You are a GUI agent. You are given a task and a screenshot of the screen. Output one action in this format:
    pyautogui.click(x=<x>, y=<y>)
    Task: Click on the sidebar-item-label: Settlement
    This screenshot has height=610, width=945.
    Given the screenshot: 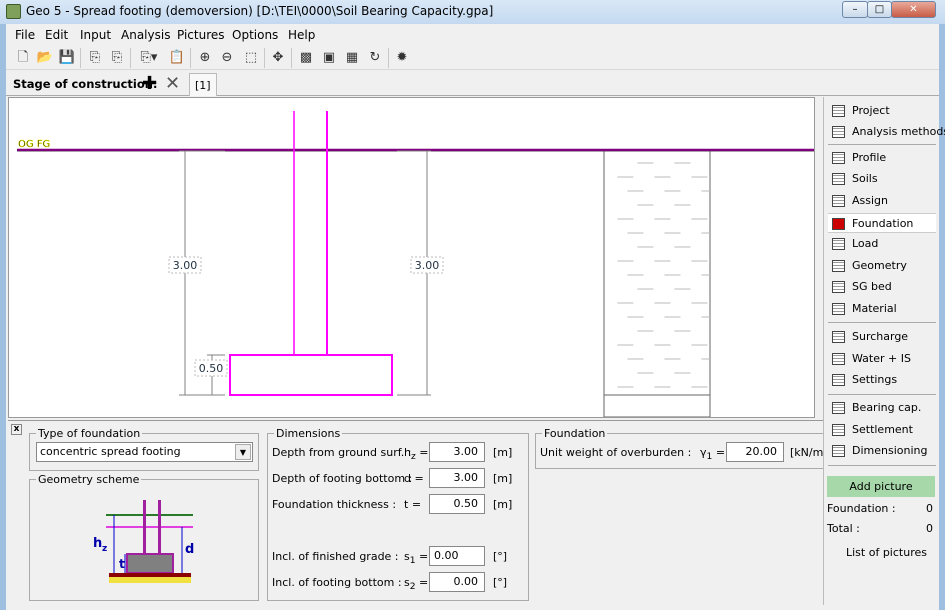 What is the action you would take?
    pyautogui.click(x=882, y=429)
    